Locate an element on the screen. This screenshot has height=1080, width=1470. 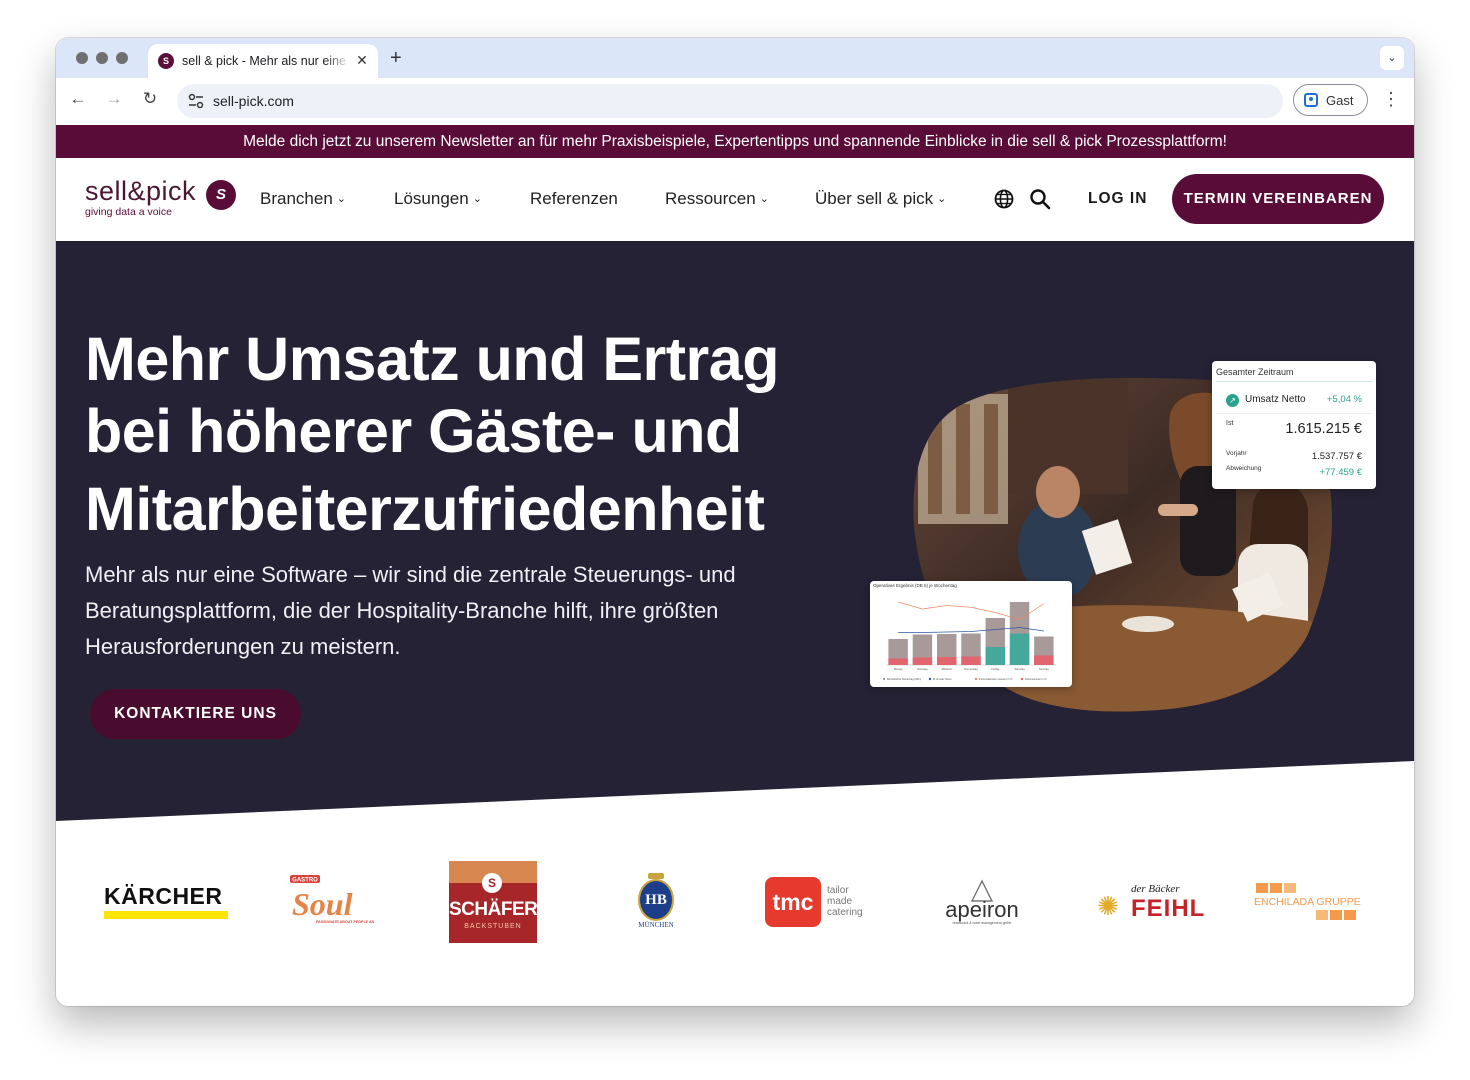
back-arrow-icon: ← is located at coordinates (78, 99).